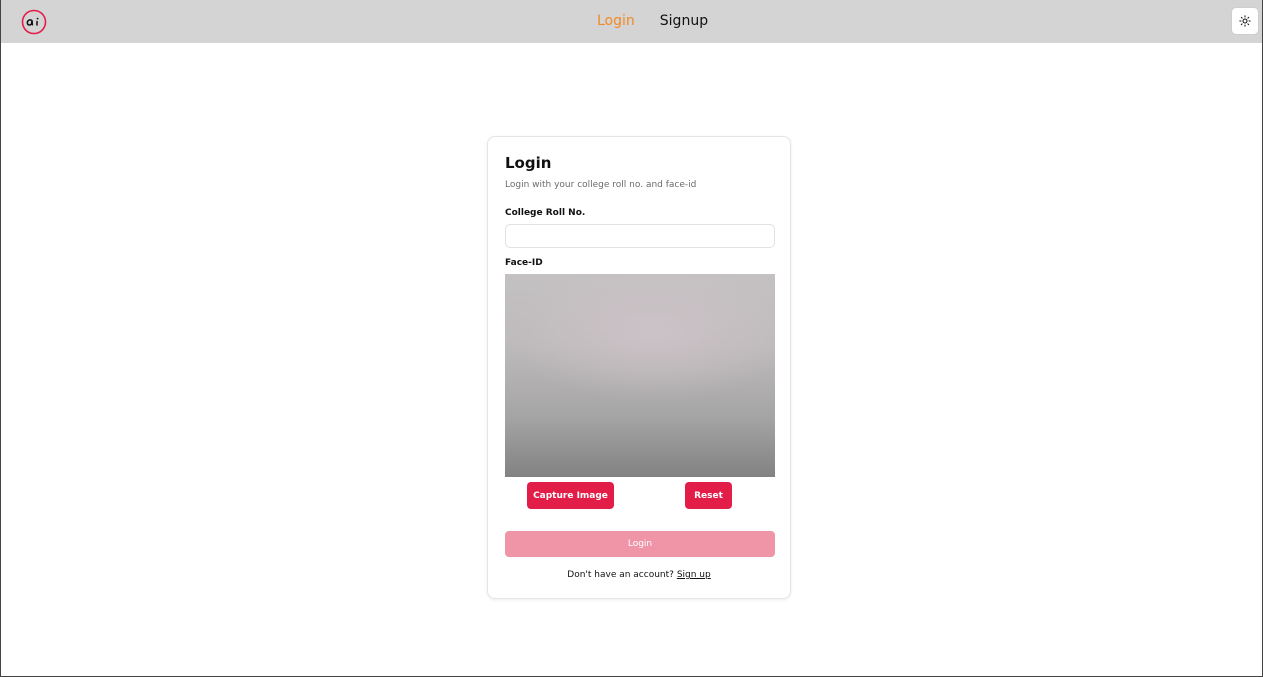  Describe the element at coordinates (684, 21) in the screenshot. I see `nav-link-signup: Signup` at that location.